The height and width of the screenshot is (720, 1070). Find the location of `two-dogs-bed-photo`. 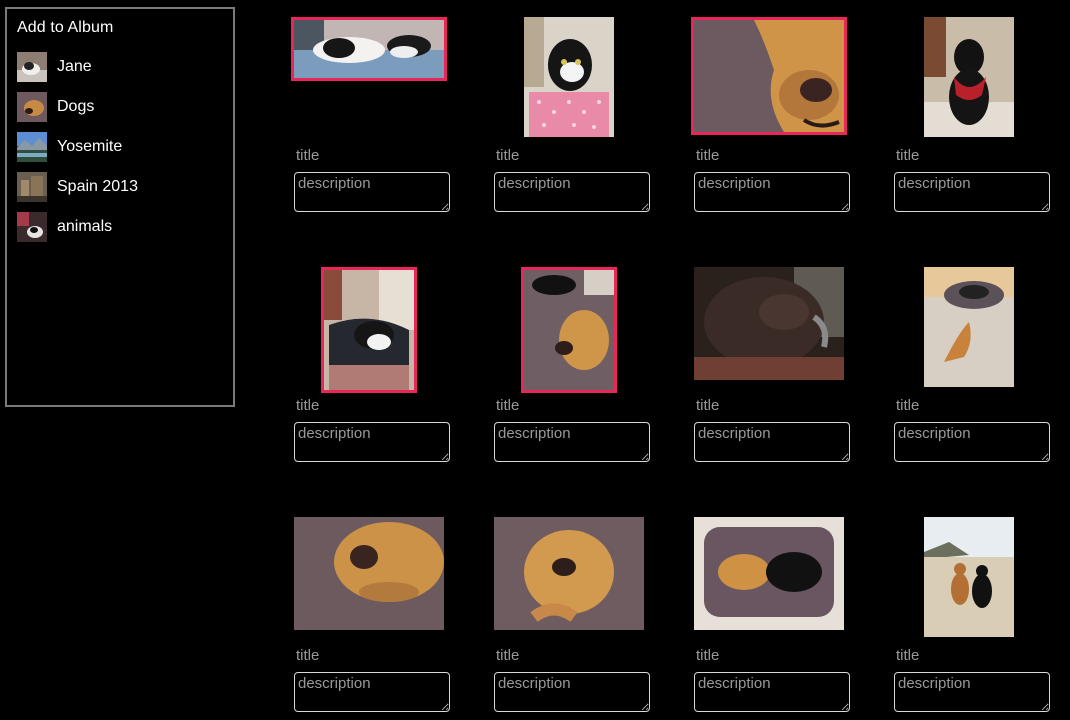

two-dogs-bed-photo is located at coordinates (769, 573).